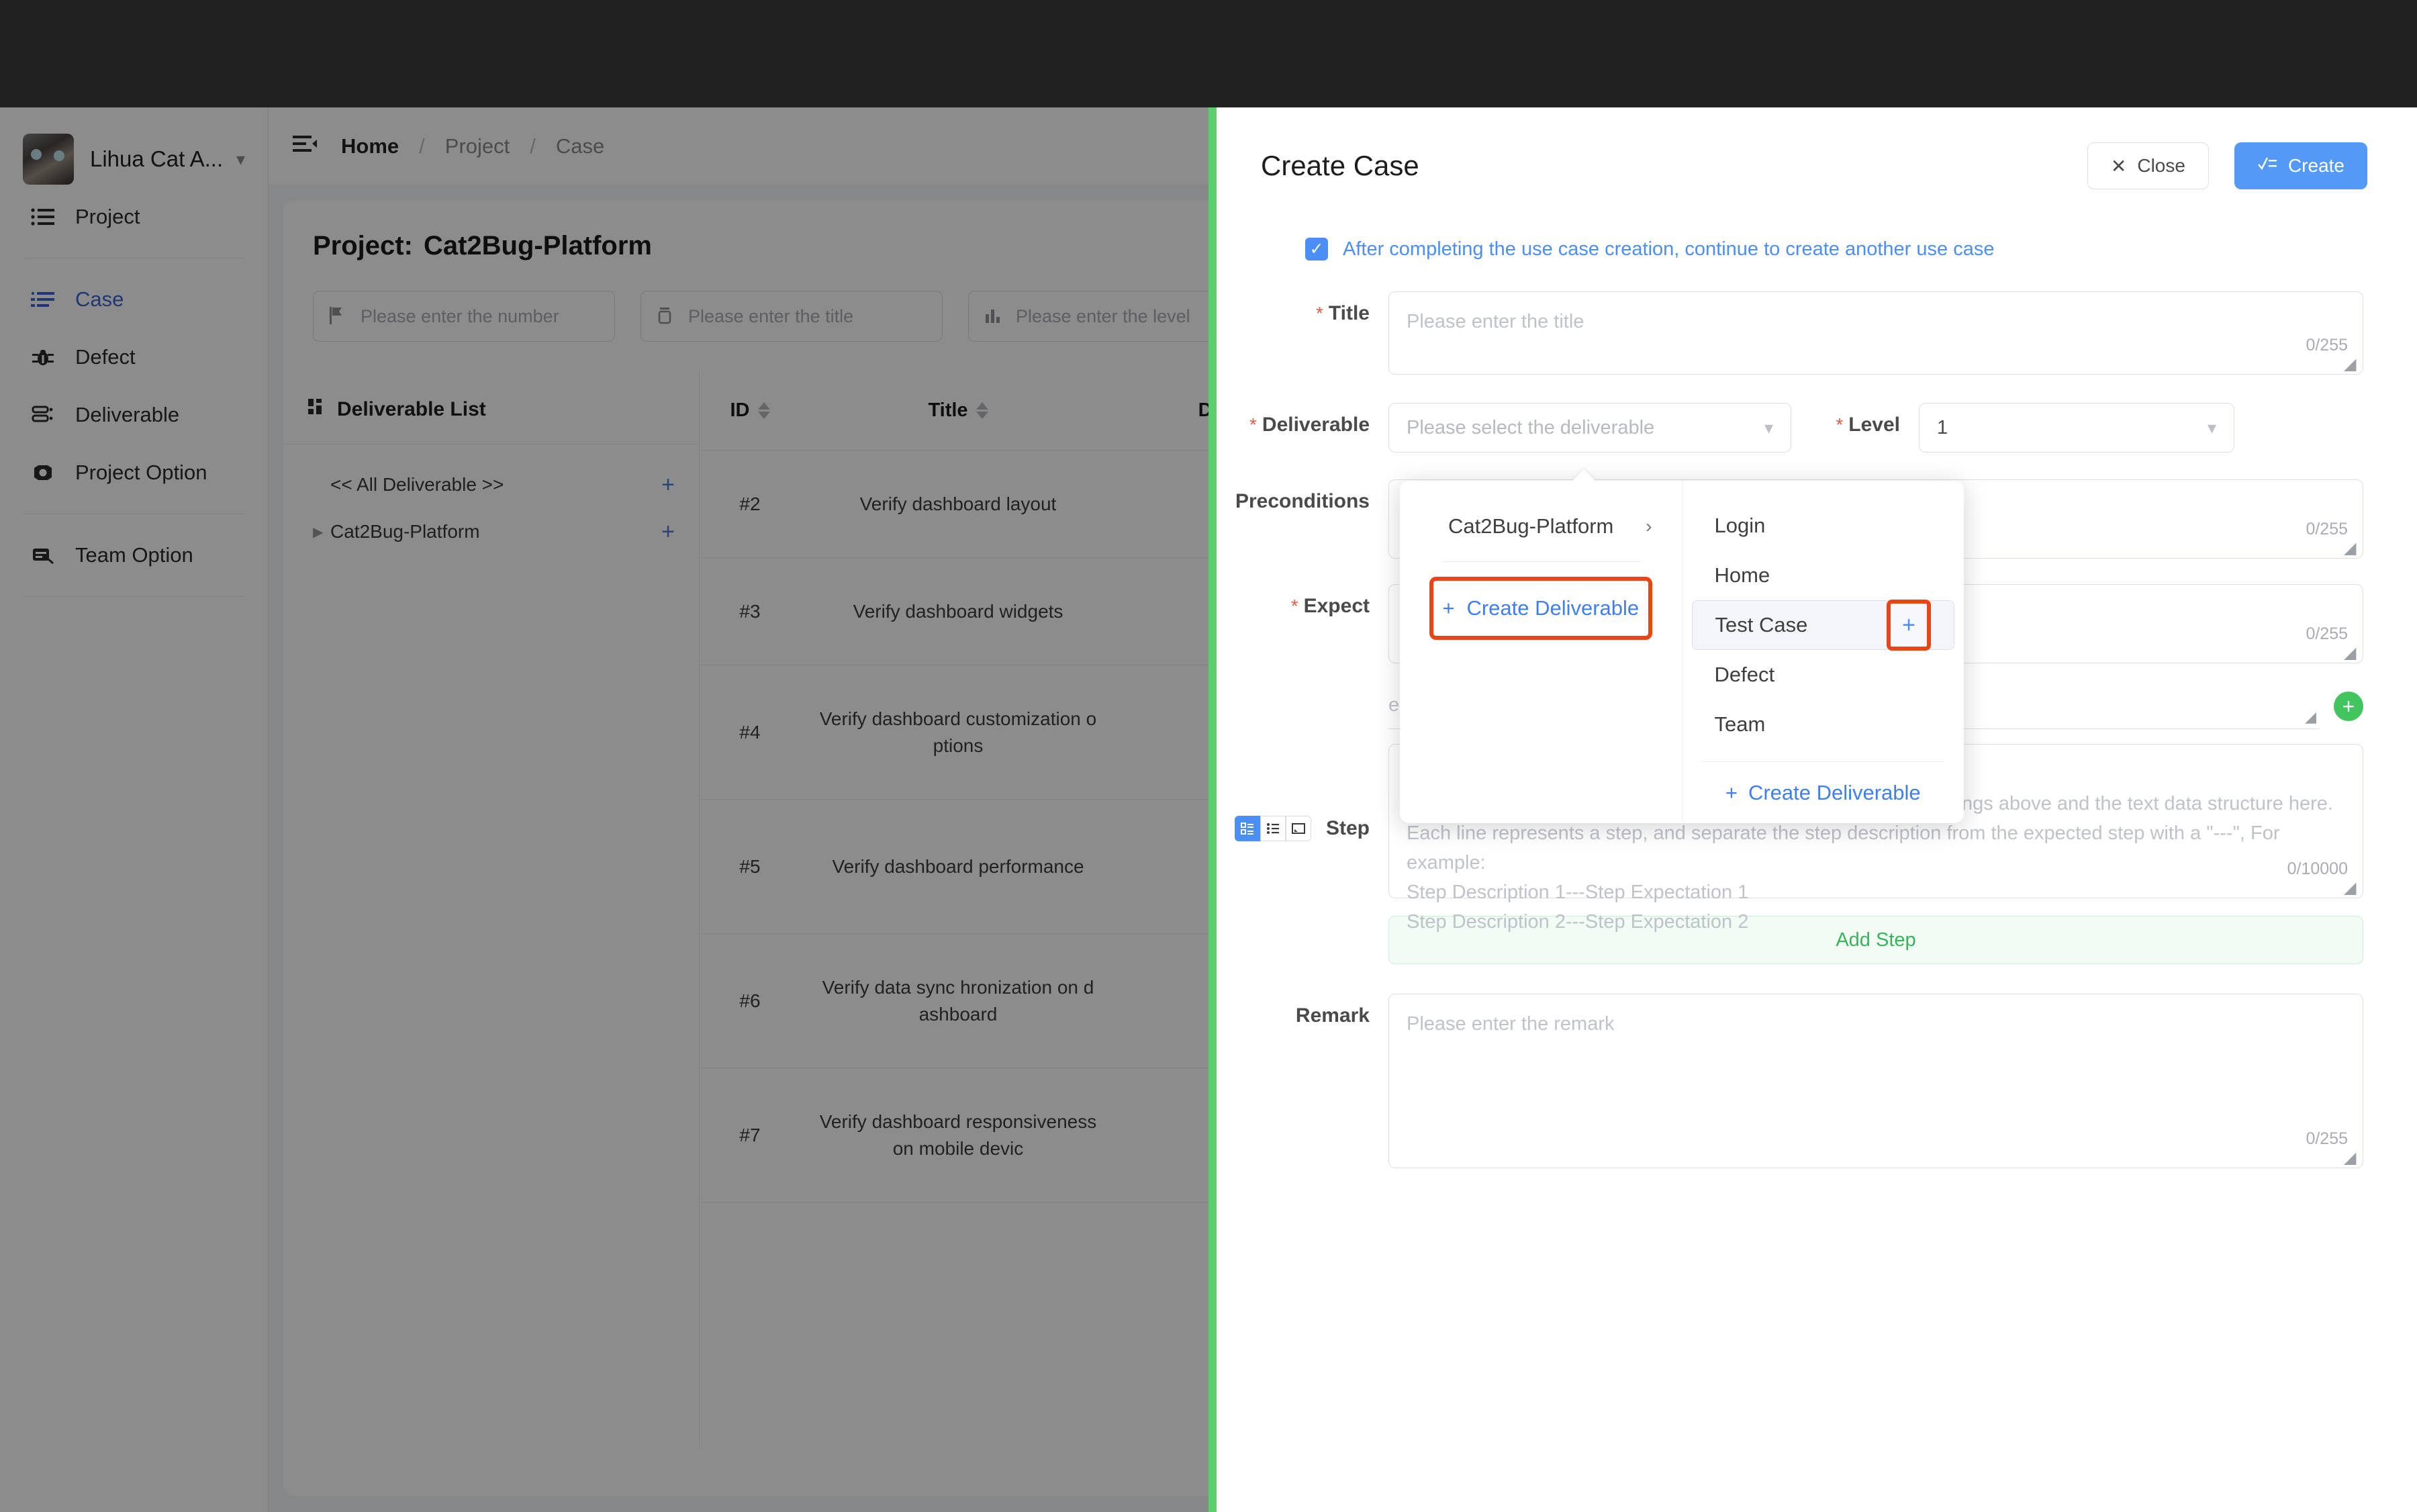  I want to click on remark-placeholder: Please enter the remark, so click(1511, 1024).